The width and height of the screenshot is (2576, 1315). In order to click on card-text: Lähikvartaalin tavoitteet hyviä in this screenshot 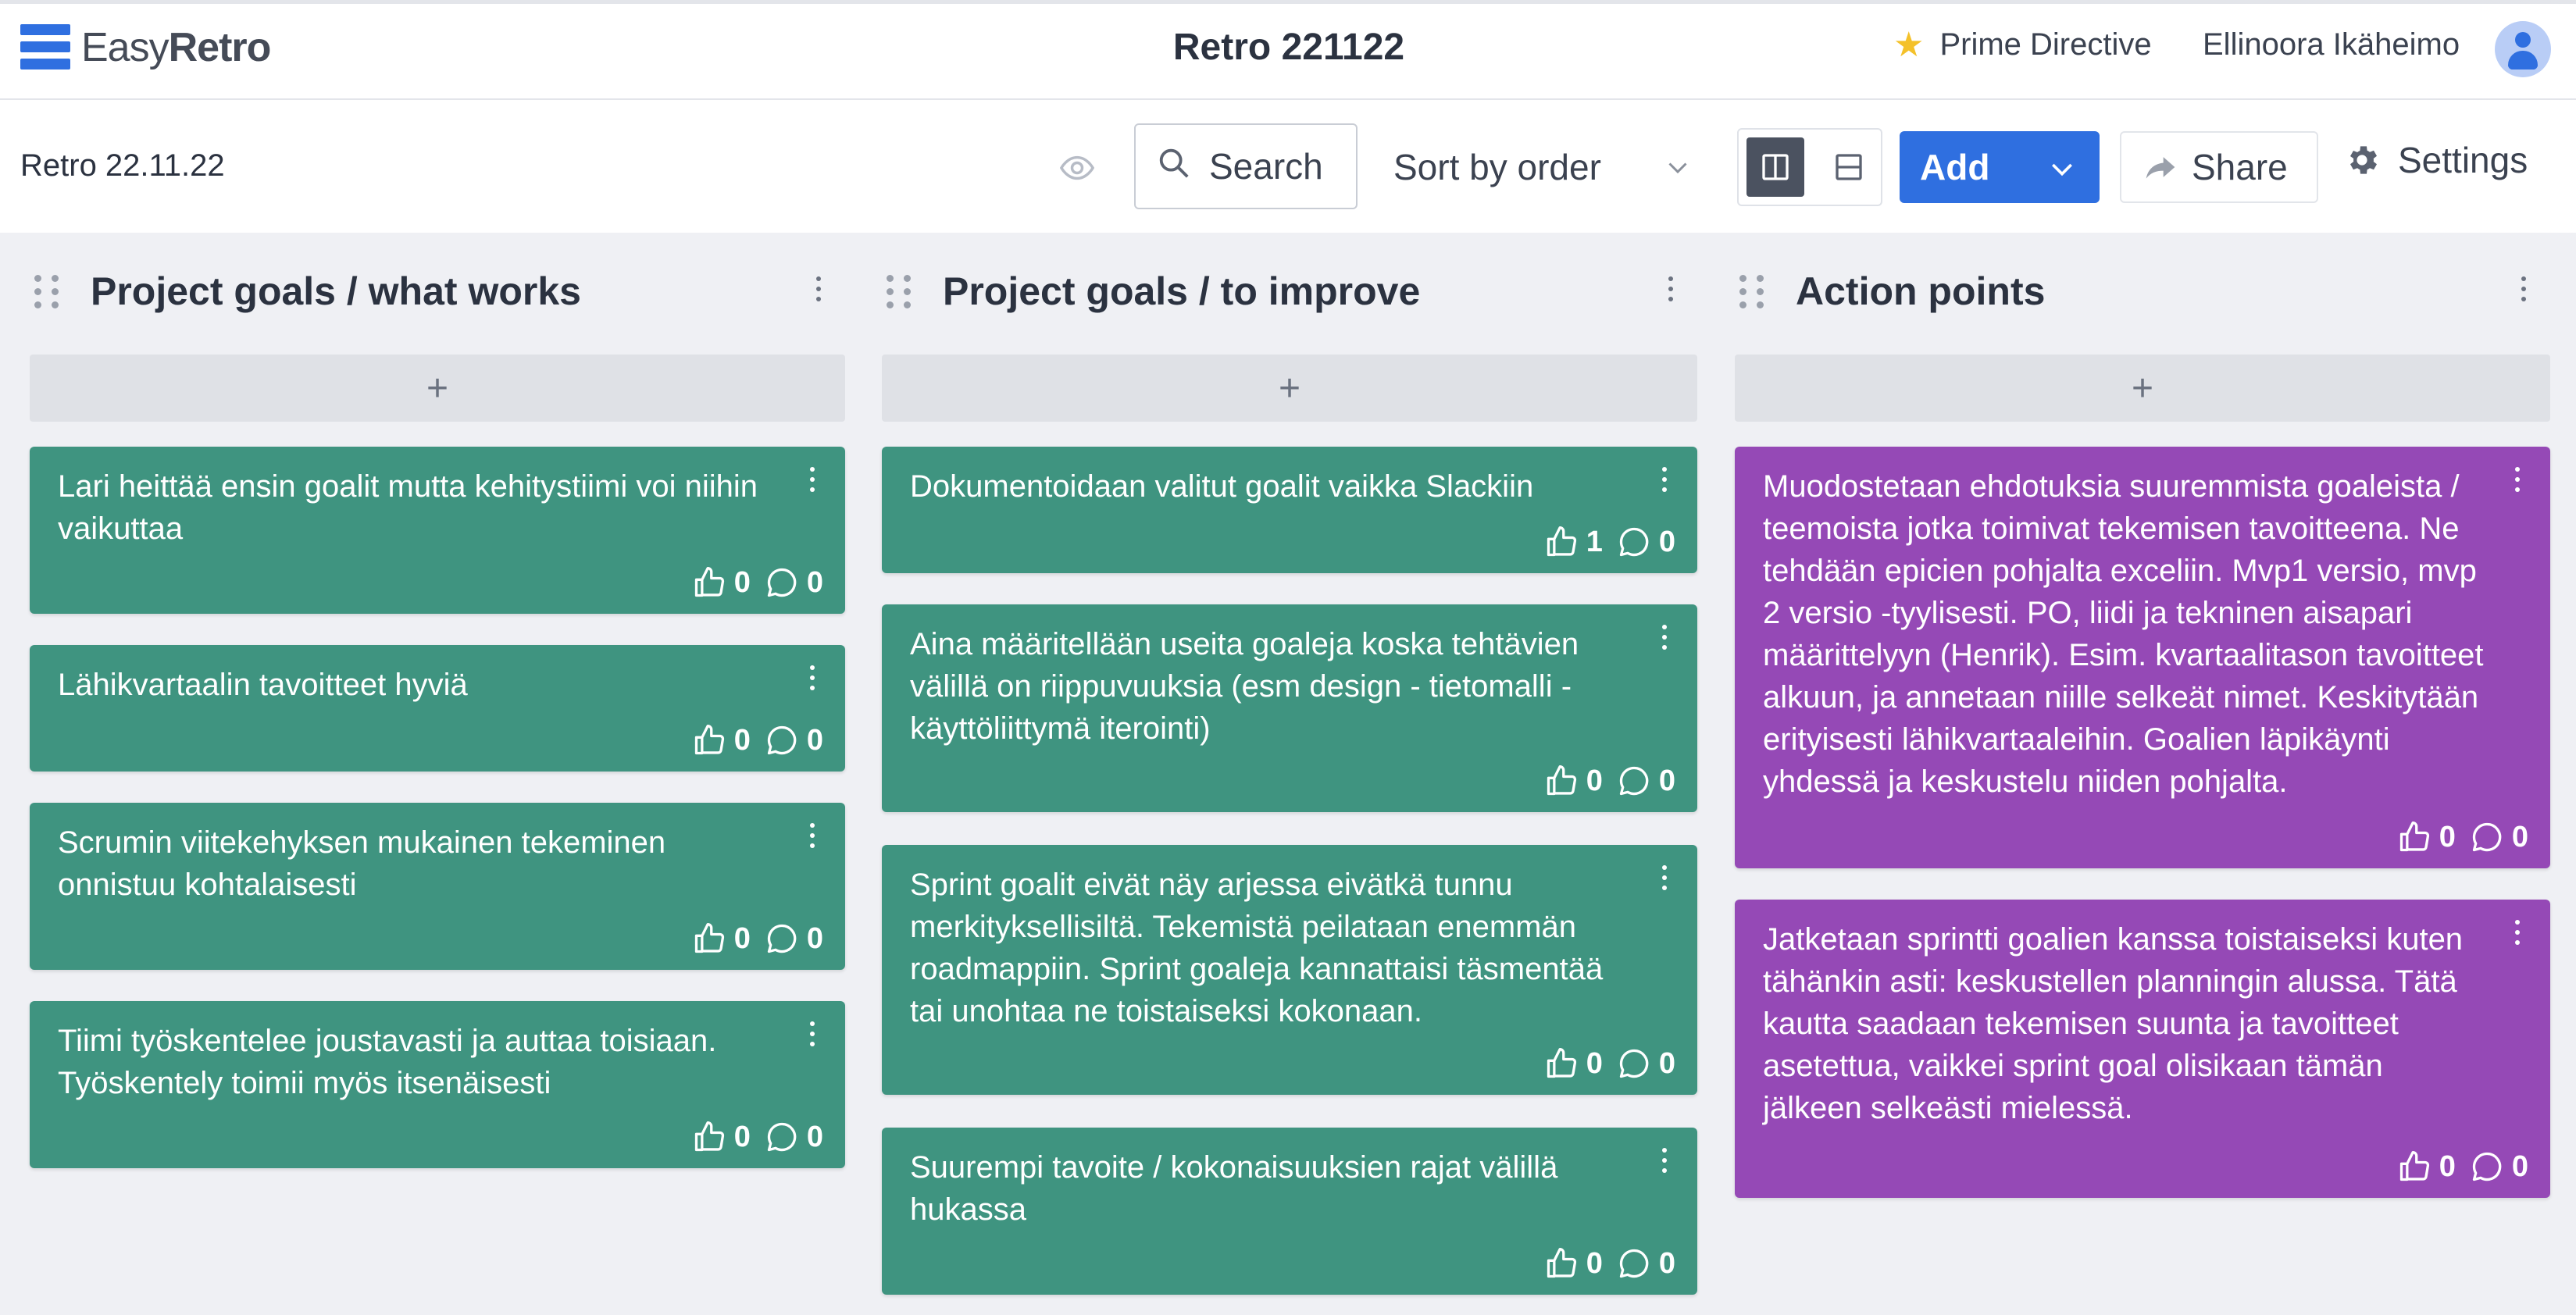, I will do `click(263, 685)`.